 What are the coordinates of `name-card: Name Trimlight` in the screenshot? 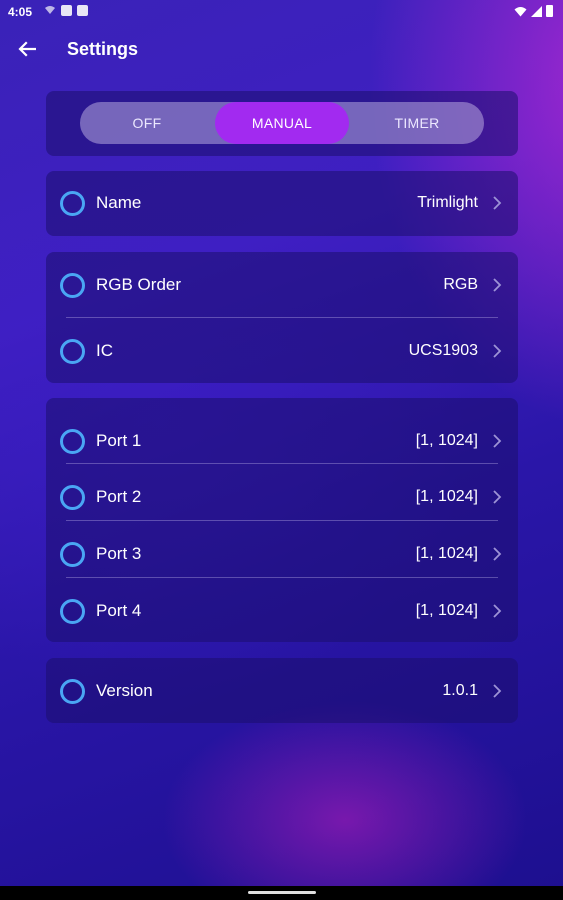 It's located at (282, 203).